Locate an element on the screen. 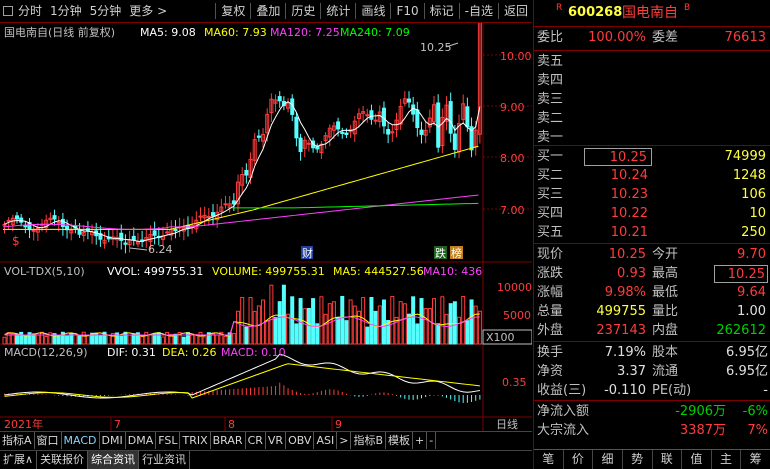  stat2-value: 7.19% is located at coordinates (625, 352).